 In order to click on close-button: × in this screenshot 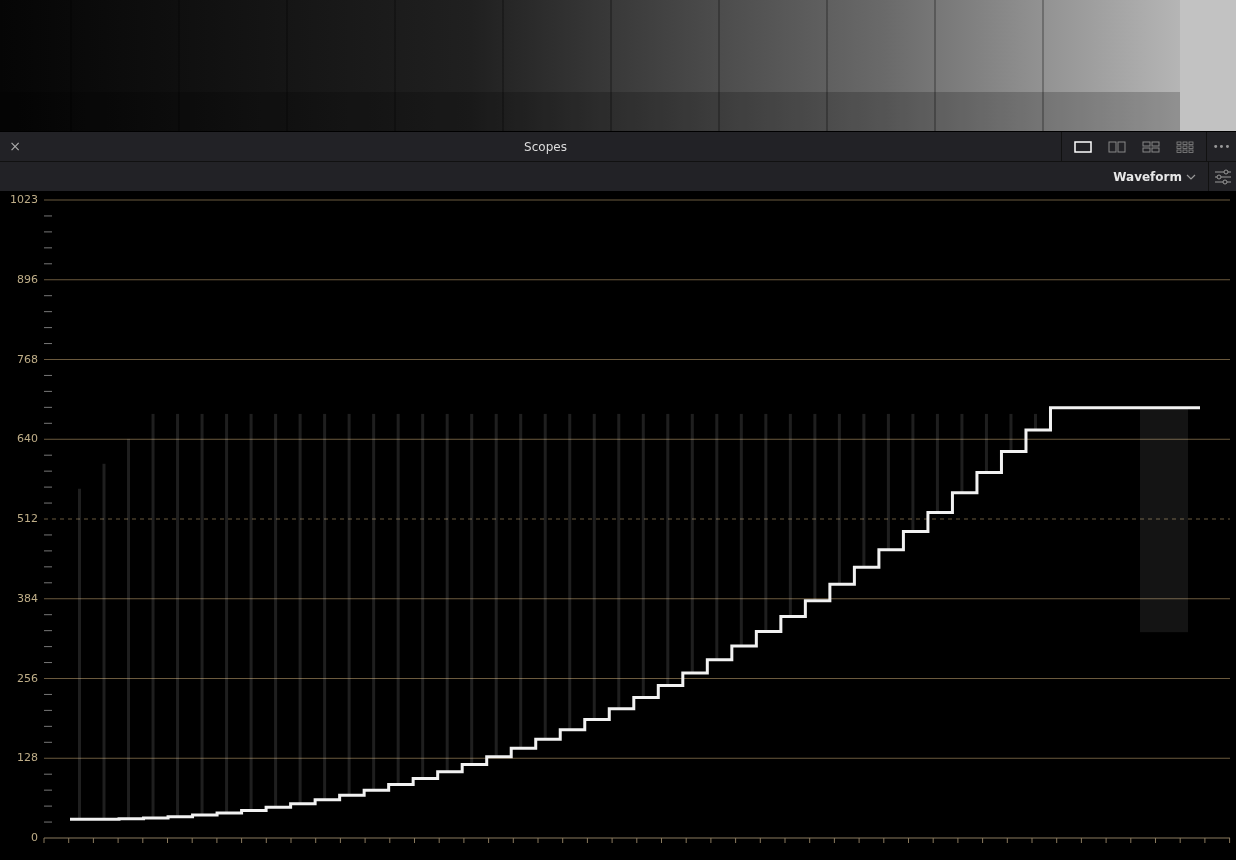, I will do `click(15, 146)`.